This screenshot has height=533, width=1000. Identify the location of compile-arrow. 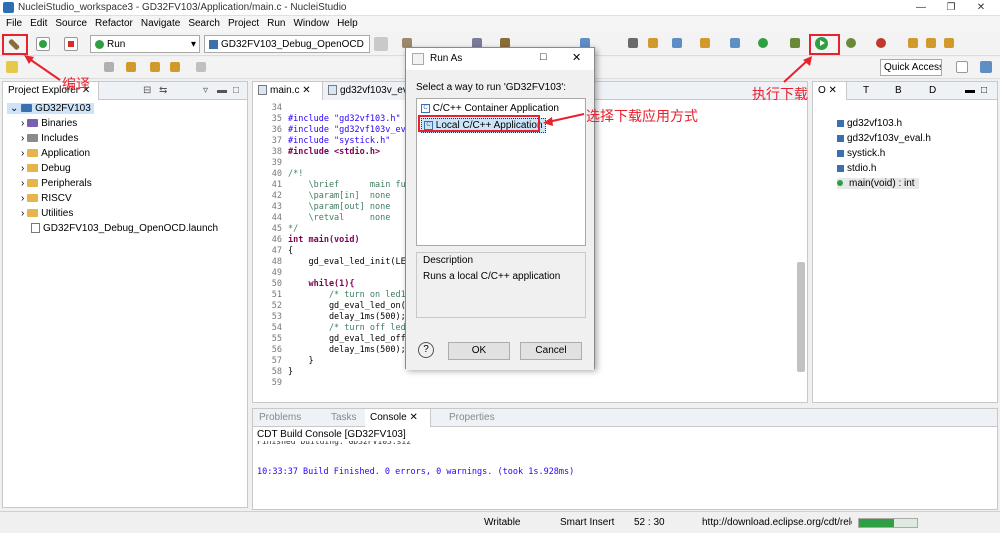
(44, 69).